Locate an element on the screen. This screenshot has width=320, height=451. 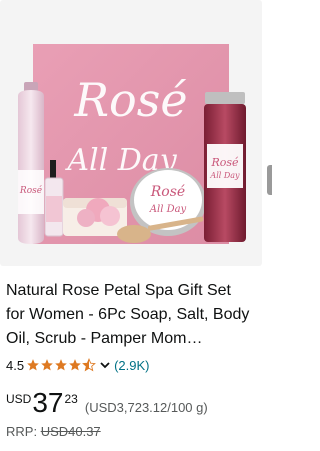
rating-stars is located at coordinates (61, 365).